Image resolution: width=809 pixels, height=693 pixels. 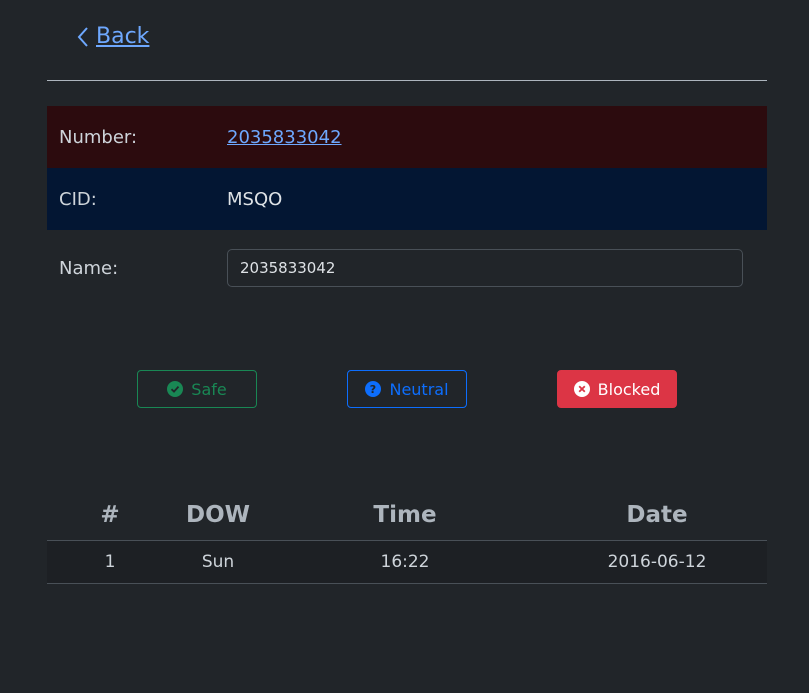 I want to click on blocked-button-label: Blocked, so click(x=629, y=389).